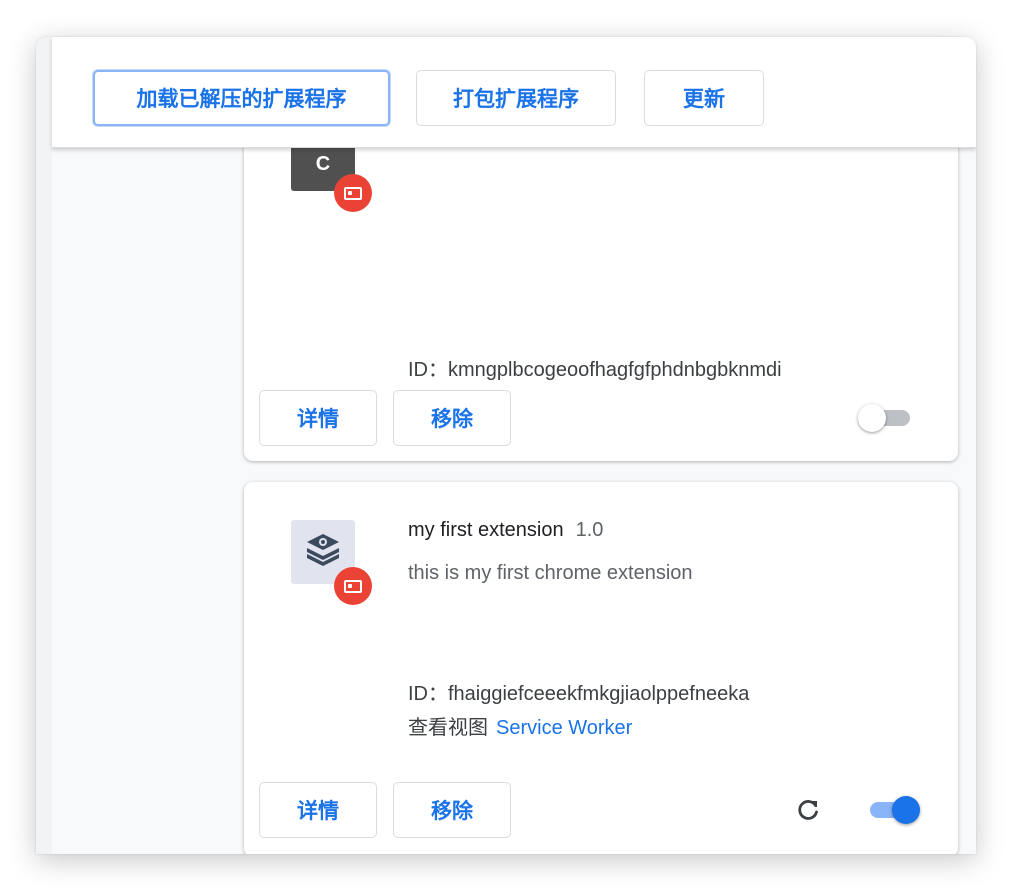 This screenshot has width=1018, height=890. Describe the element at coordinates (808, 810) in the screenshot. I see `reload-icon` at that location.